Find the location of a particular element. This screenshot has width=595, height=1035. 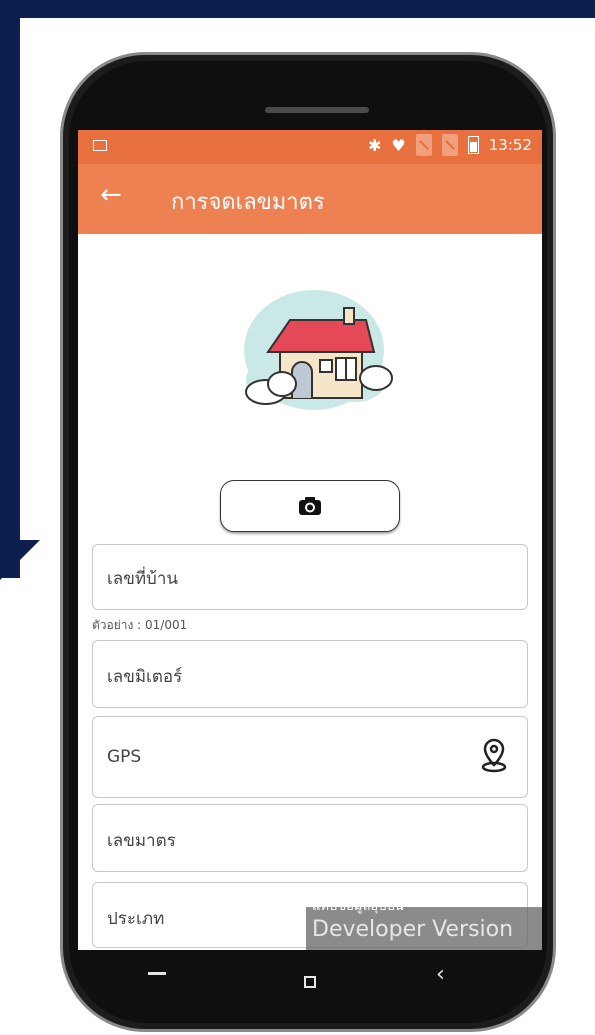

camera-button is located at coordinates (310, 506).